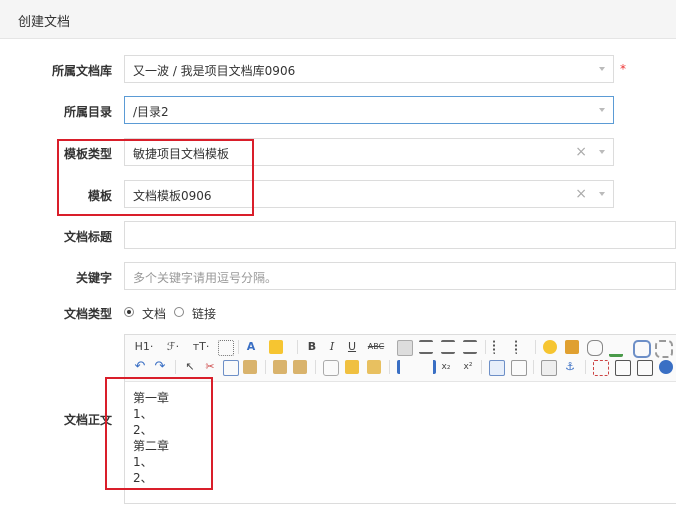  I want to click on page-break-icon, so click(549, 368).